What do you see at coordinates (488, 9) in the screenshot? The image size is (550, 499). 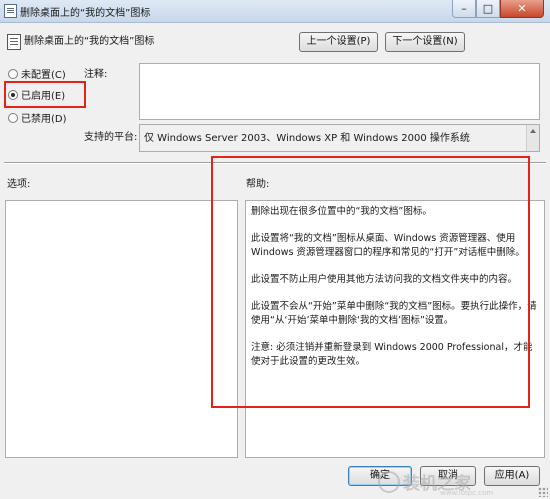 I see `maximize-button: □` at bounding box center [488, 9].